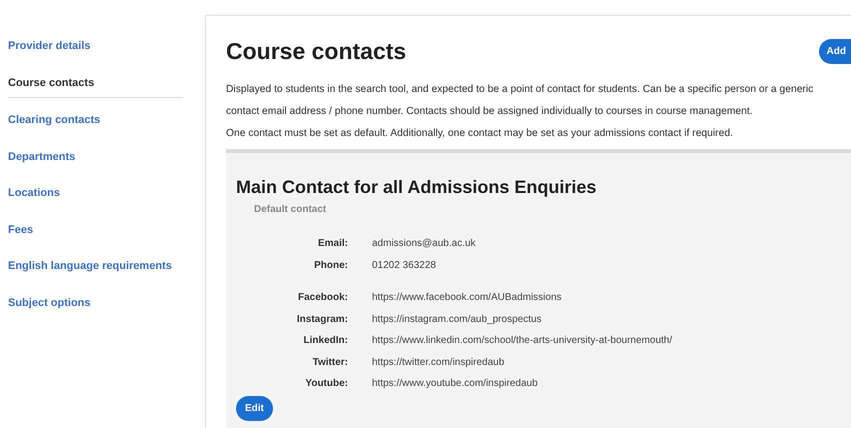 The height and width of the screenshot is (428, 851). I want to click on field-value: https://www.facebook.com/AUBadmissions, so click(467, 298).